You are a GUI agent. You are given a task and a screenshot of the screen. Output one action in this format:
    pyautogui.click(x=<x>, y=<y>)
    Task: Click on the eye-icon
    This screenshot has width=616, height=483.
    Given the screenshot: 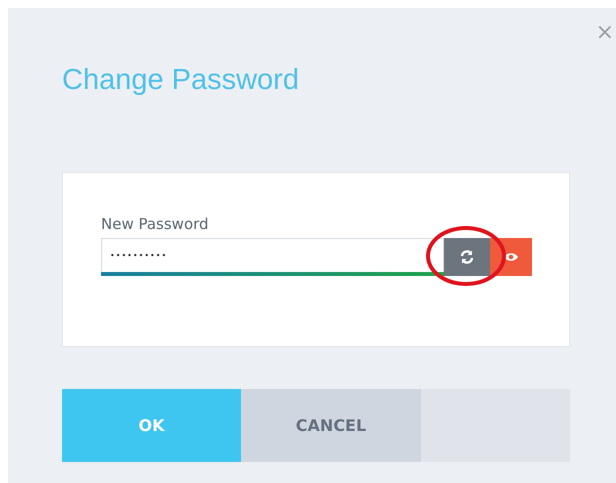 What is the action you would take?
    pyautogui.click(x=511, y=256)
    